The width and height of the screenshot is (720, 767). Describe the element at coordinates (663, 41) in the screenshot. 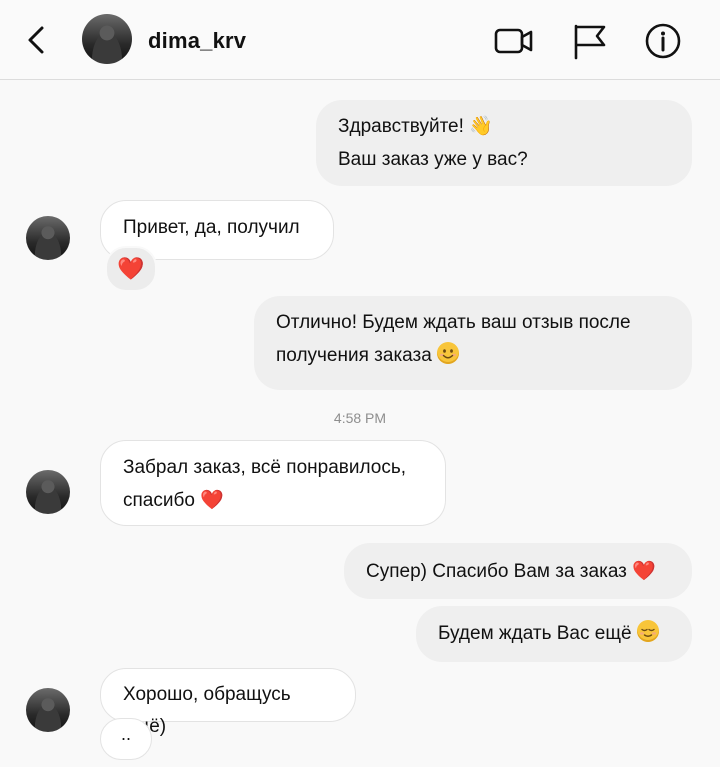

I see `info-icon` at that location.